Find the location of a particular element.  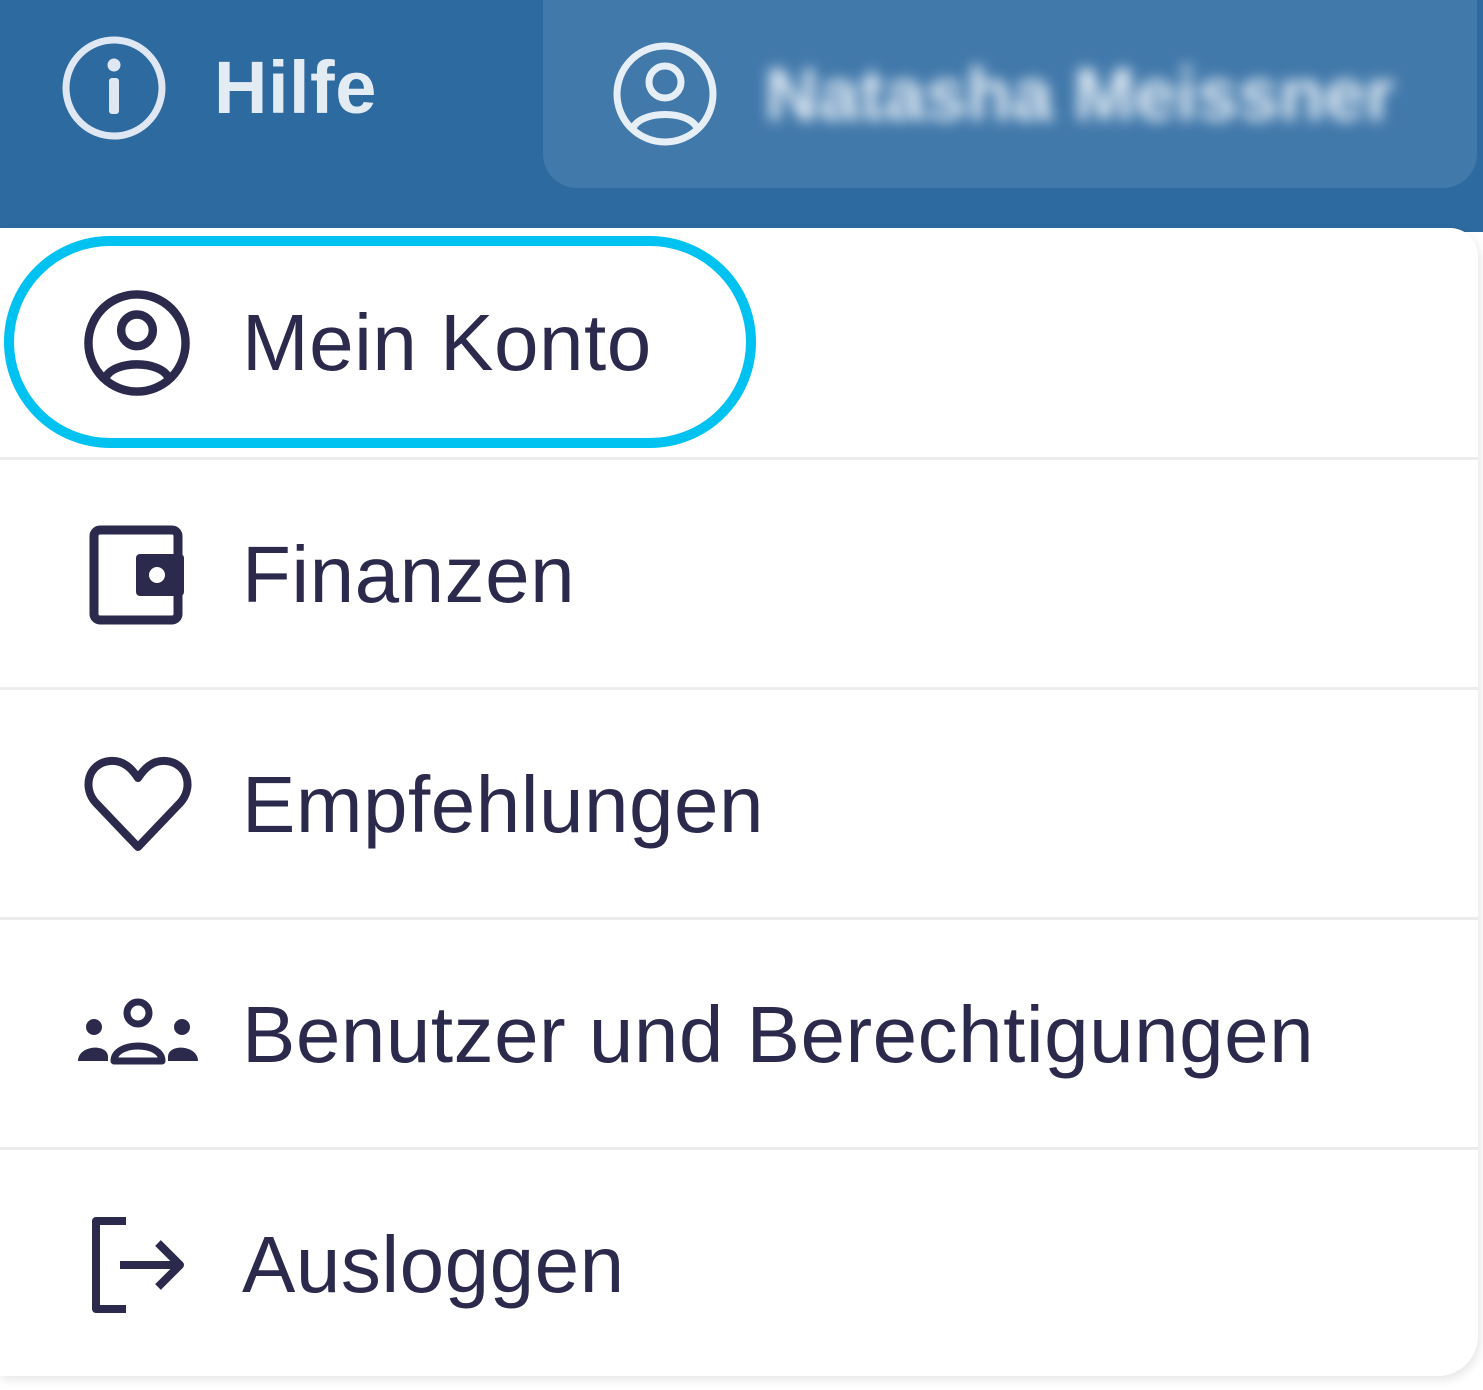

help-button: Hilfe is located at coordinates (218, 87).